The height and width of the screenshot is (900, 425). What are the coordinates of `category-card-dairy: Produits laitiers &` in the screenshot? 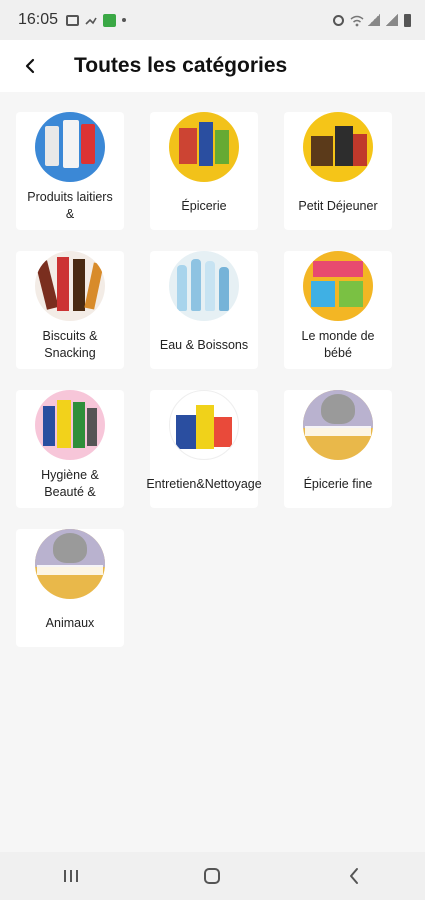 It's located at (70, 171).